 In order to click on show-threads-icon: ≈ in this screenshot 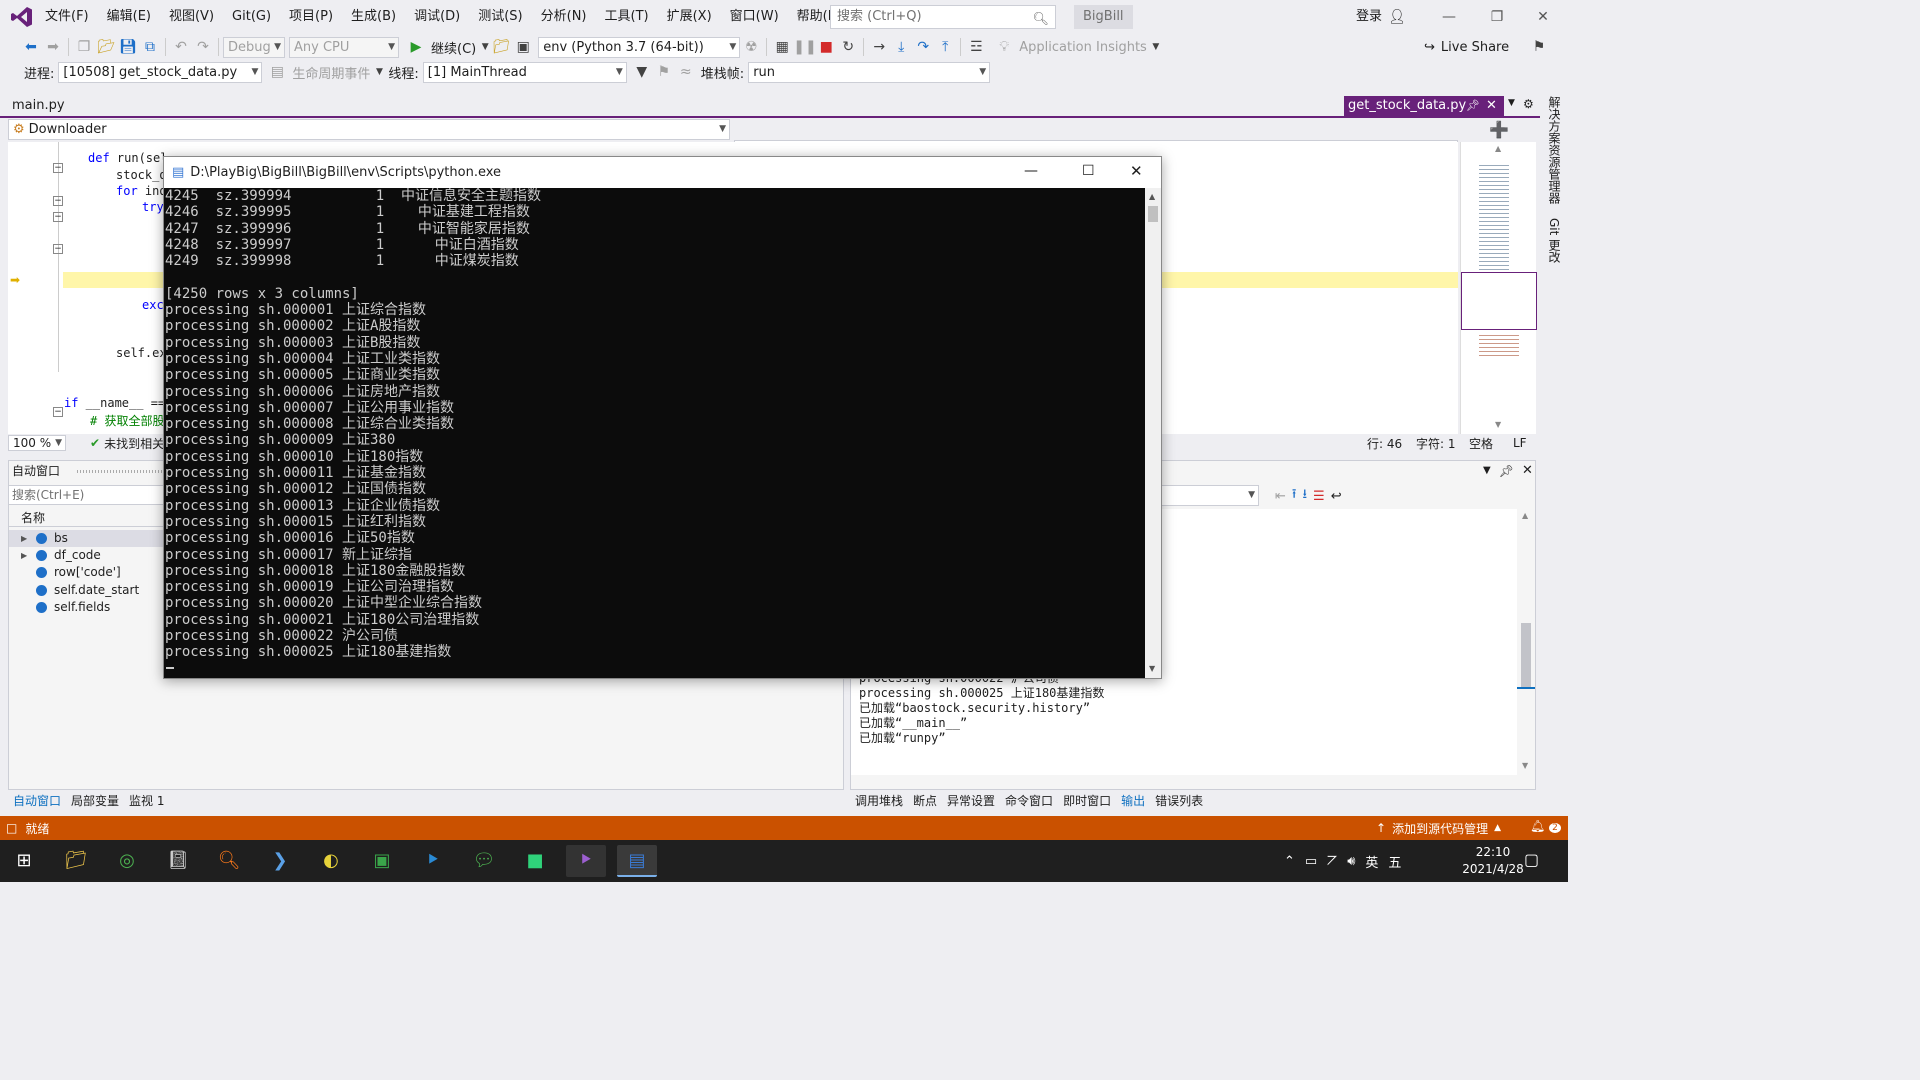, I will do `click(686, 72)`.